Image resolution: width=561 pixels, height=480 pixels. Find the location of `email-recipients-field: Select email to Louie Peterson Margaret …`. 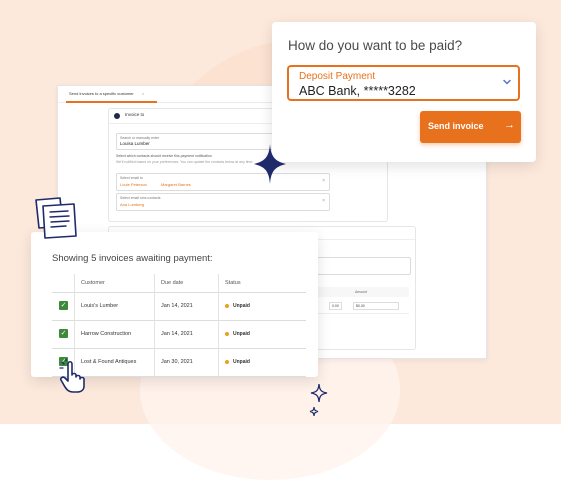

email-recipients-field: Select email to Louie Peterson Margaret … is located at coordinates (223, 182).